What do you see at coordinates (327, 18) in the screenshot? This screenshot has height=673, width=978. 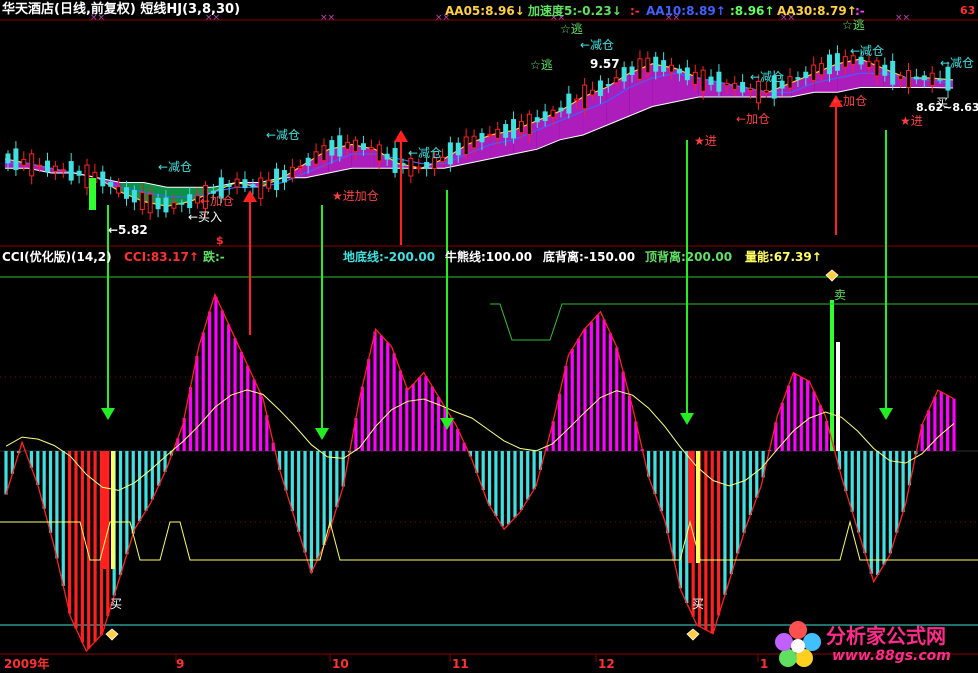 I see `top-x-mark: ××` at bounding box center [327, 18].